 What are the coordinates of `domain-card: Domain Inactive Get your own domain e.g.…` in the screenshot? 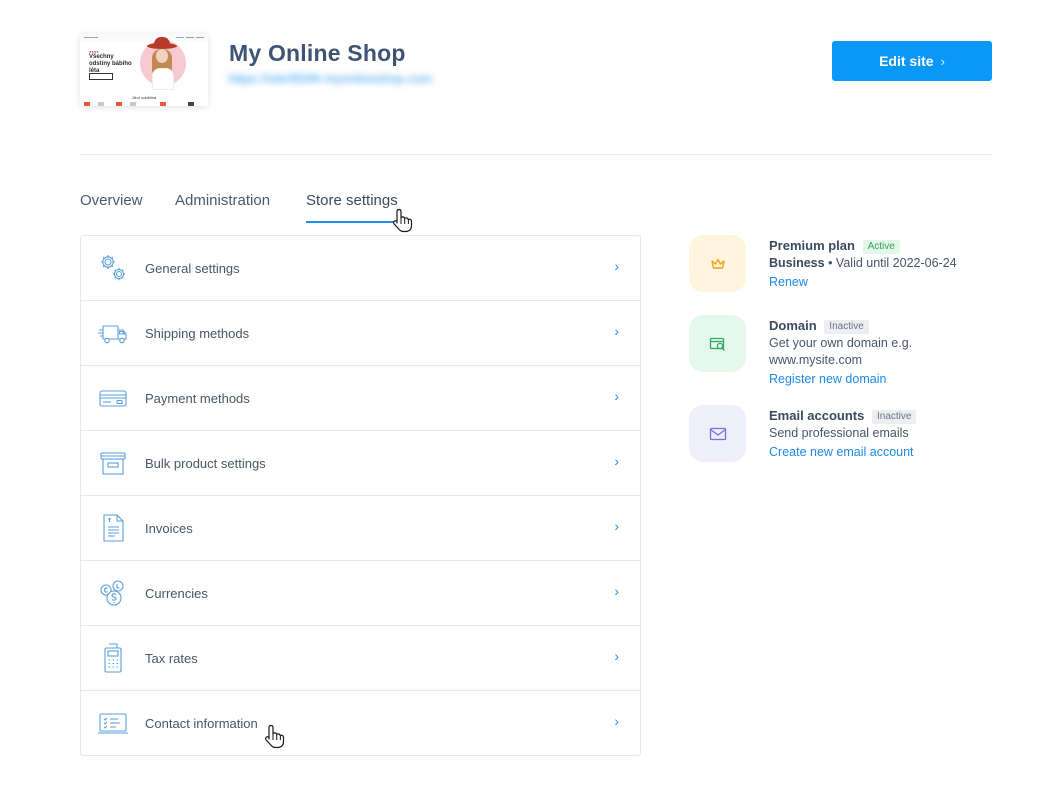 It's located at (839, 355).